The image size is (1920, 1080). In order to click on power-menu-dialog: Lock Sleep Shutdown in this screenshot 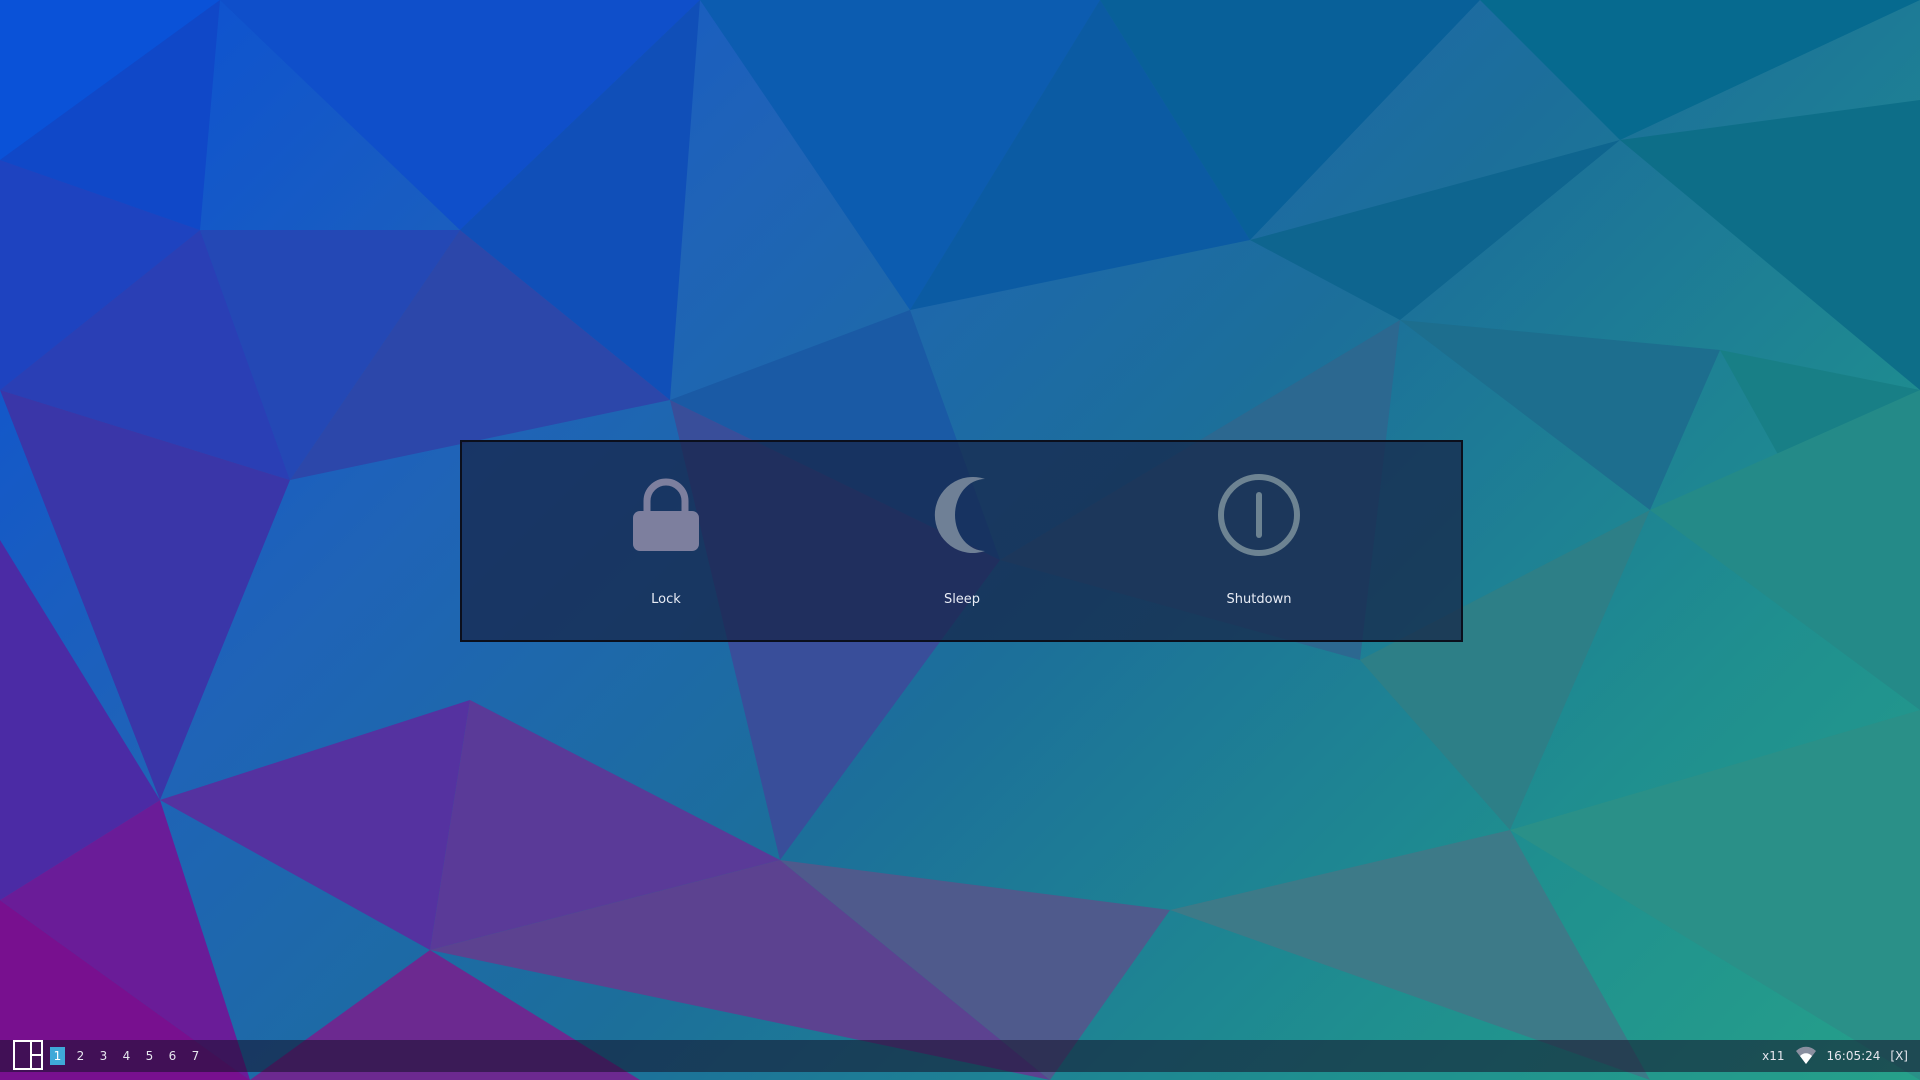, I will do `click(961, 541)`.